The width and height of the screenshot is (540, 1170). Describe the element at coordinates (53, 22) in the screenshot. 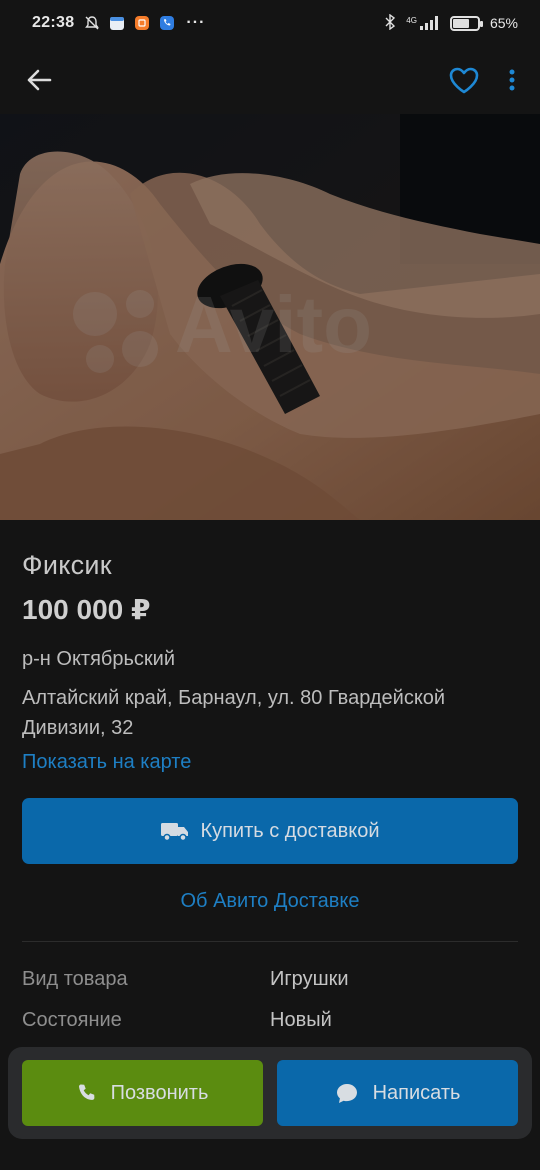

I see `status-time: 22:38` at that location.